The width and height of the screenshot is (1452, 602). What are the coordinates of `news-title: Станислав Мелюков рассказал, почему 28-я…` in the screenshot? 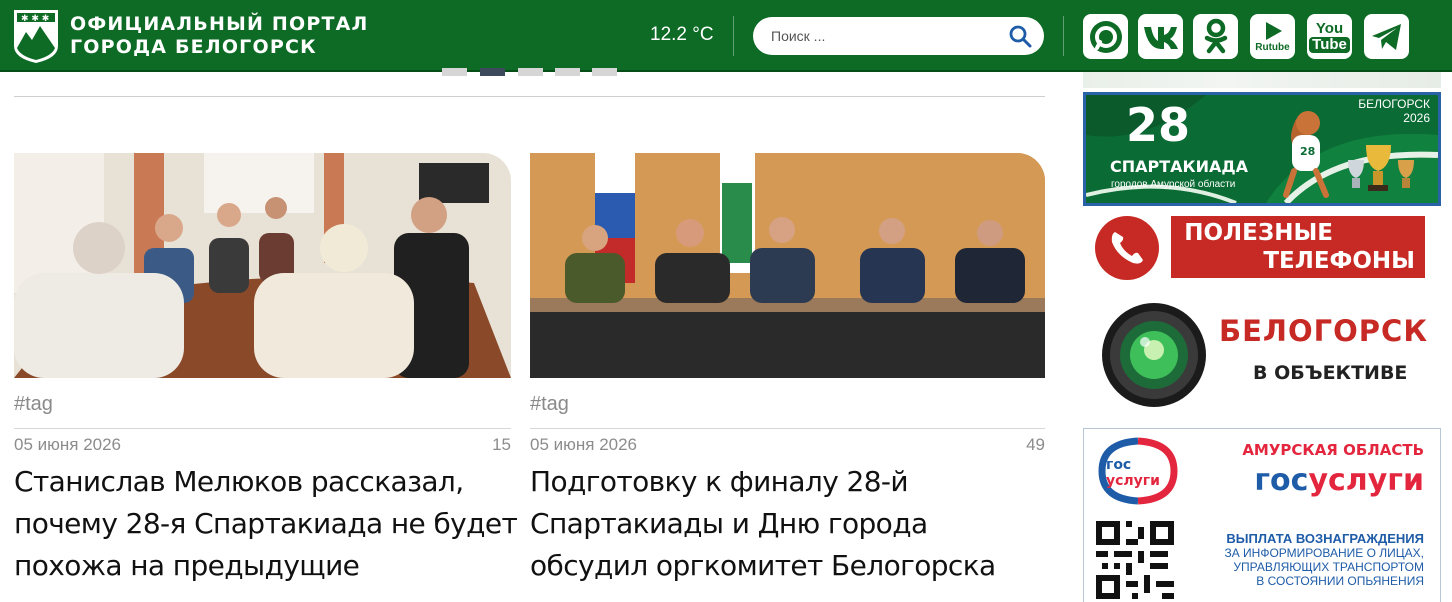 It's located at (266, 524).